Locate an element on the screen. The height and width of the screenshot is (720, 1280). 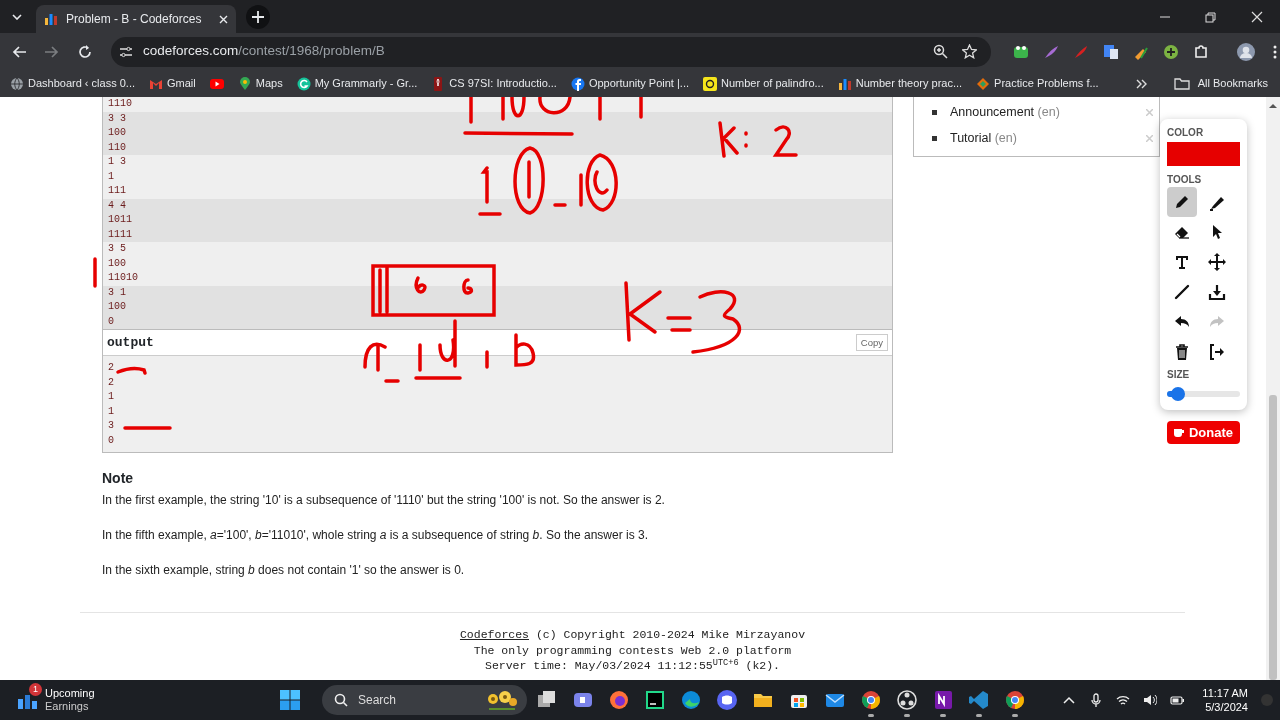
video-icon is located at coordinates (216, 83).